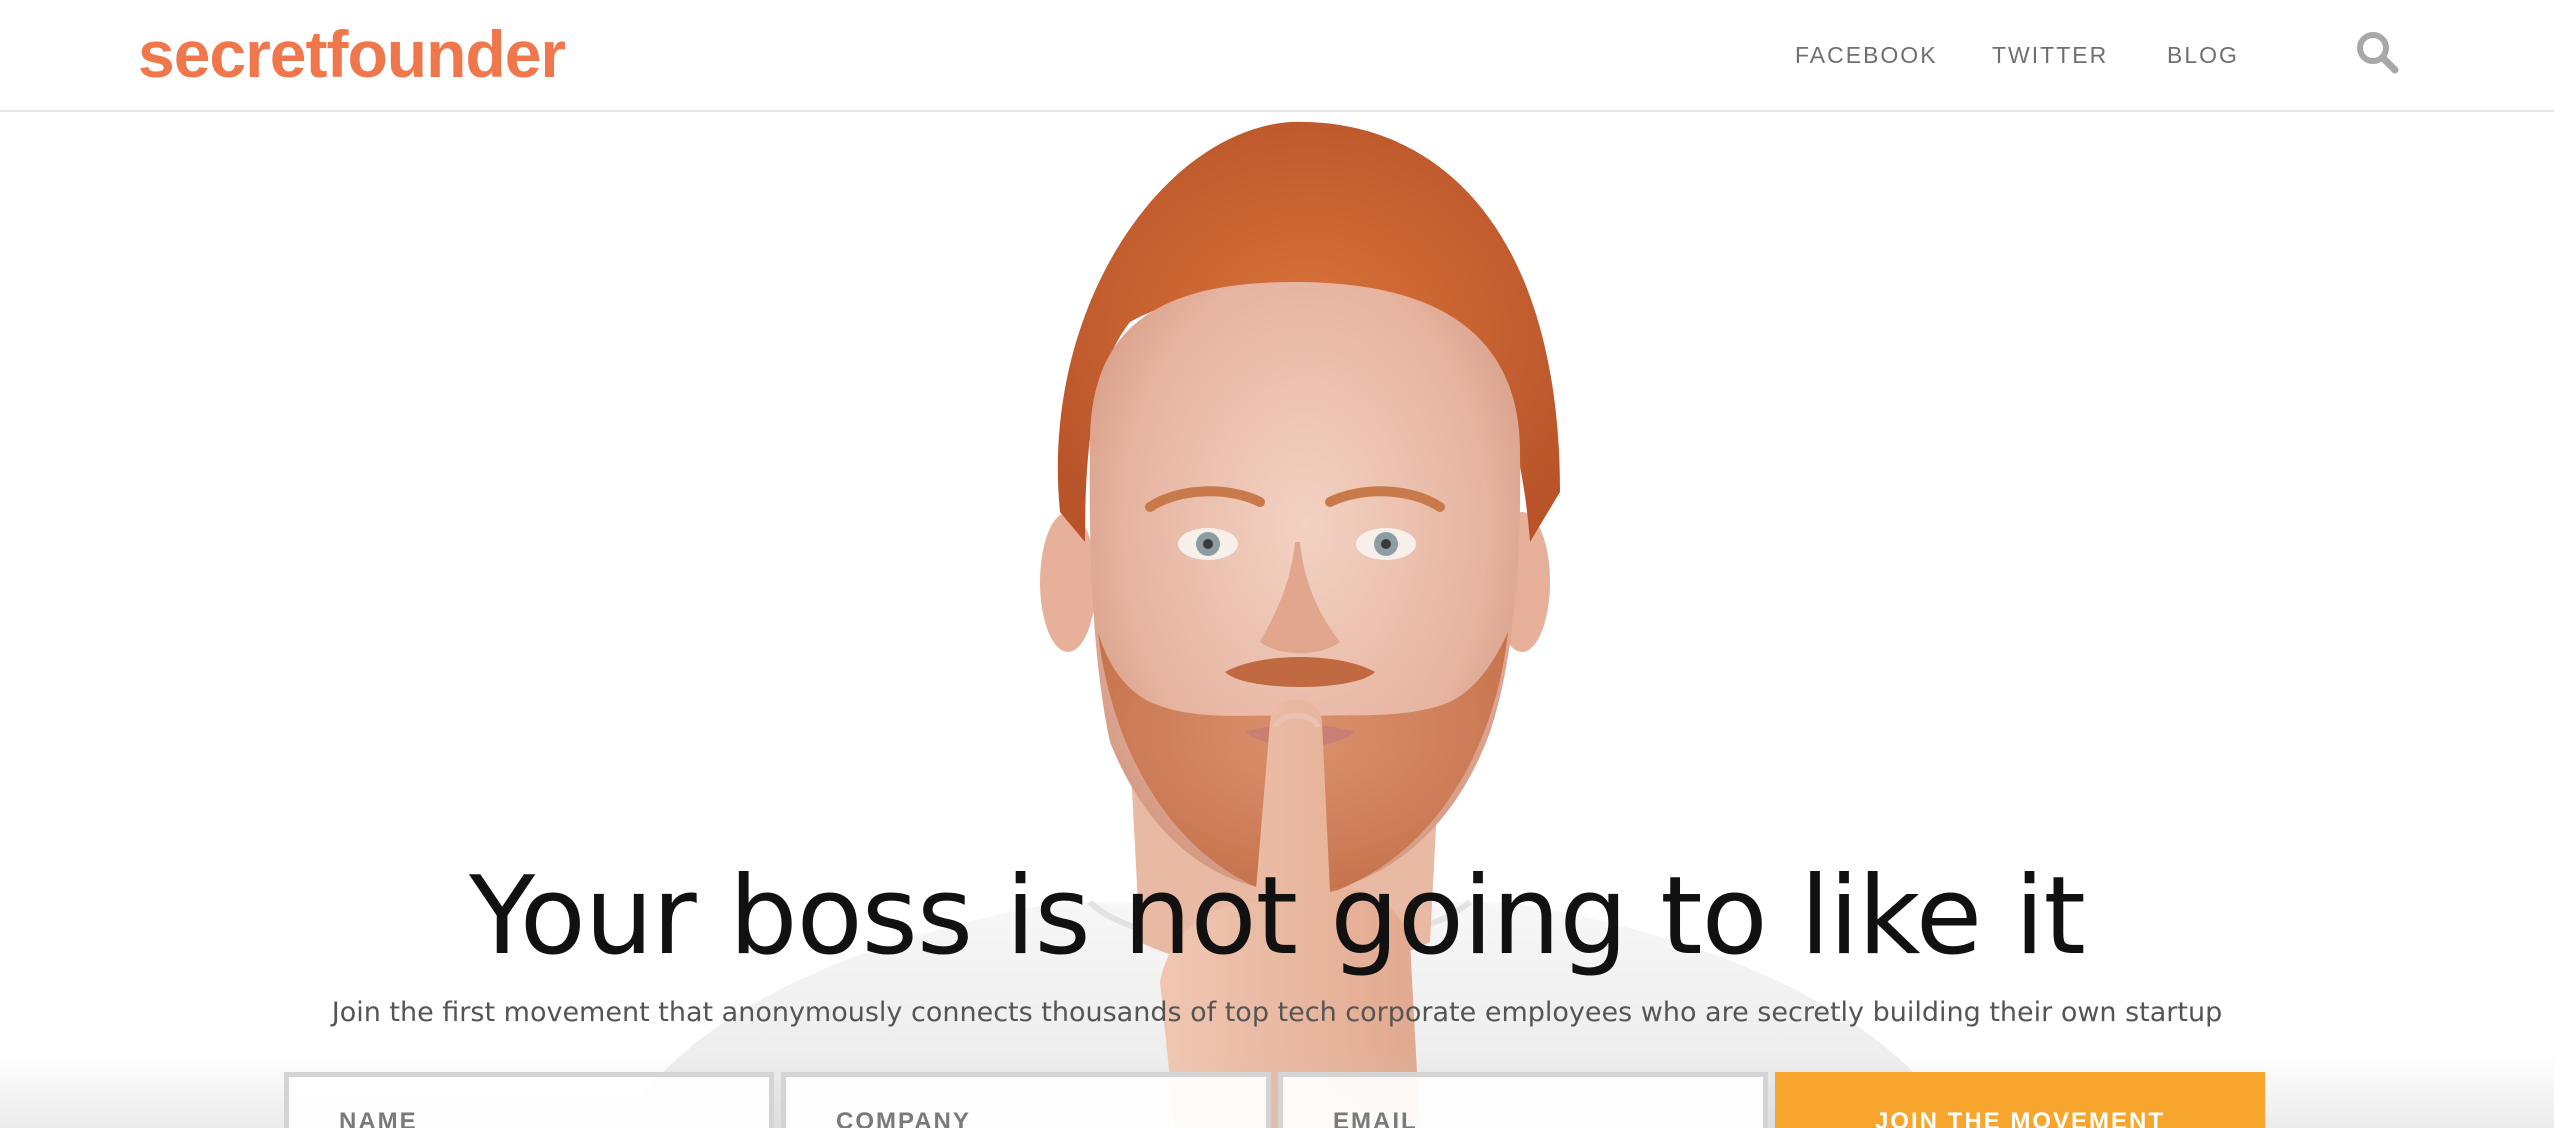 The width and height of the screenshot is (2554, 1128). I want to click on search-icon, so click(2378, 53).